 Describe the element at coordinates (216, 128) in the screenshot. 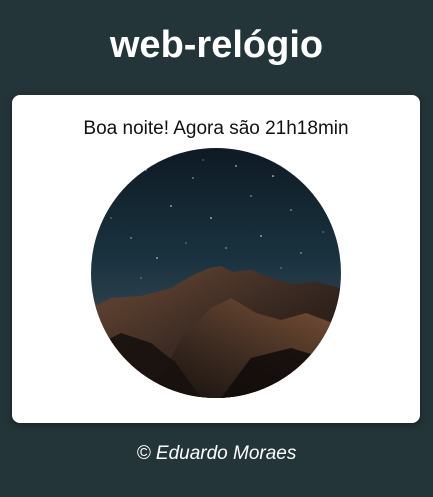

I see `greeting-text: Boa noite! Agora são 21h18min` at that location.